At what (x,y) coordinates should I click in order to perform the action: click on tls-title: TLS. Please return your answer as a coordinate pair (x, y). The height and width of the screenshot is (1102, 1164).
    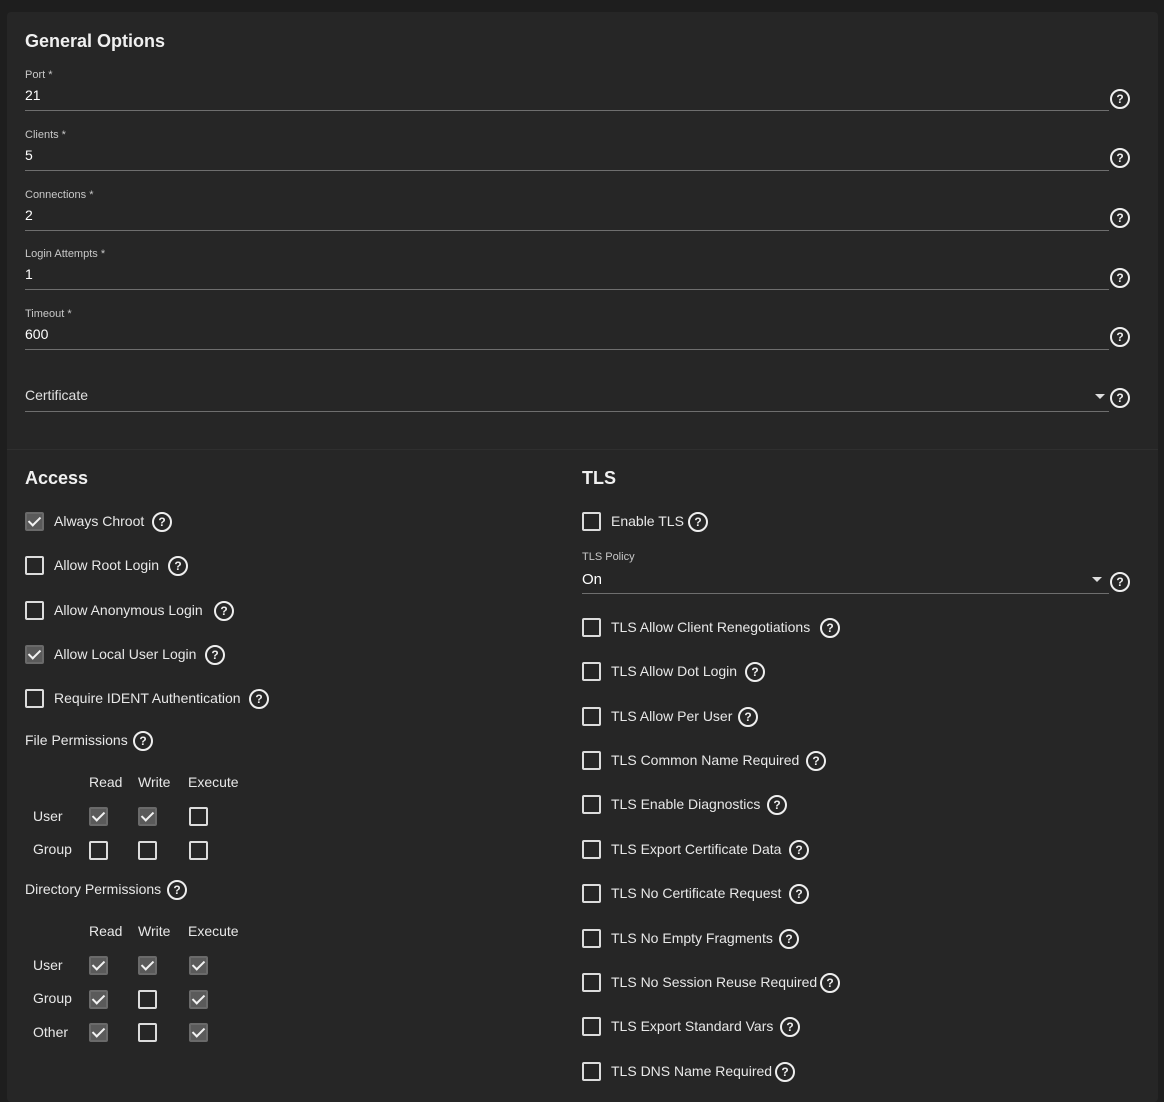
    Looking at the image, I should click on (599, 478).